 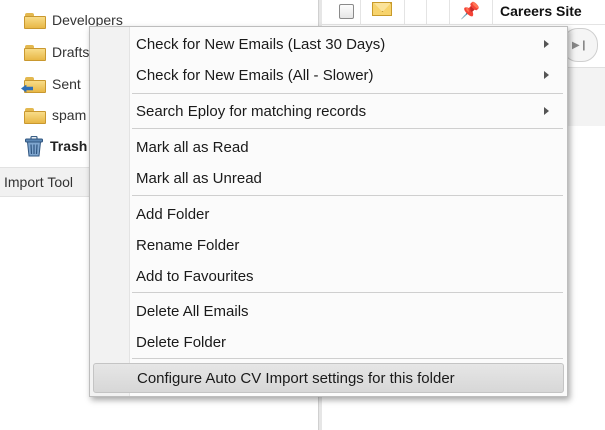 What do you see at coordinates (188, 245) in the screenshot?
I see `menu-item-label: Rename Folder` at bounding box center [188, 245].